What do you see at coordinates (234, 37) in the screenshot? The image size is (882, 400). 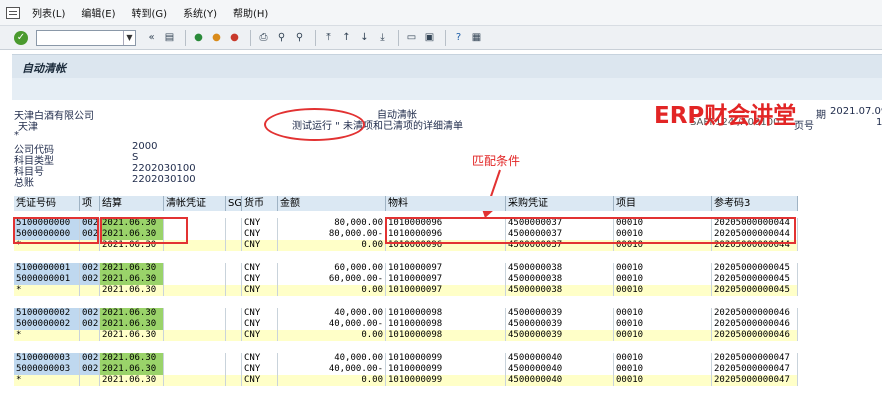 I see `cancel-icon: ●` at bounding box center [234, 37].